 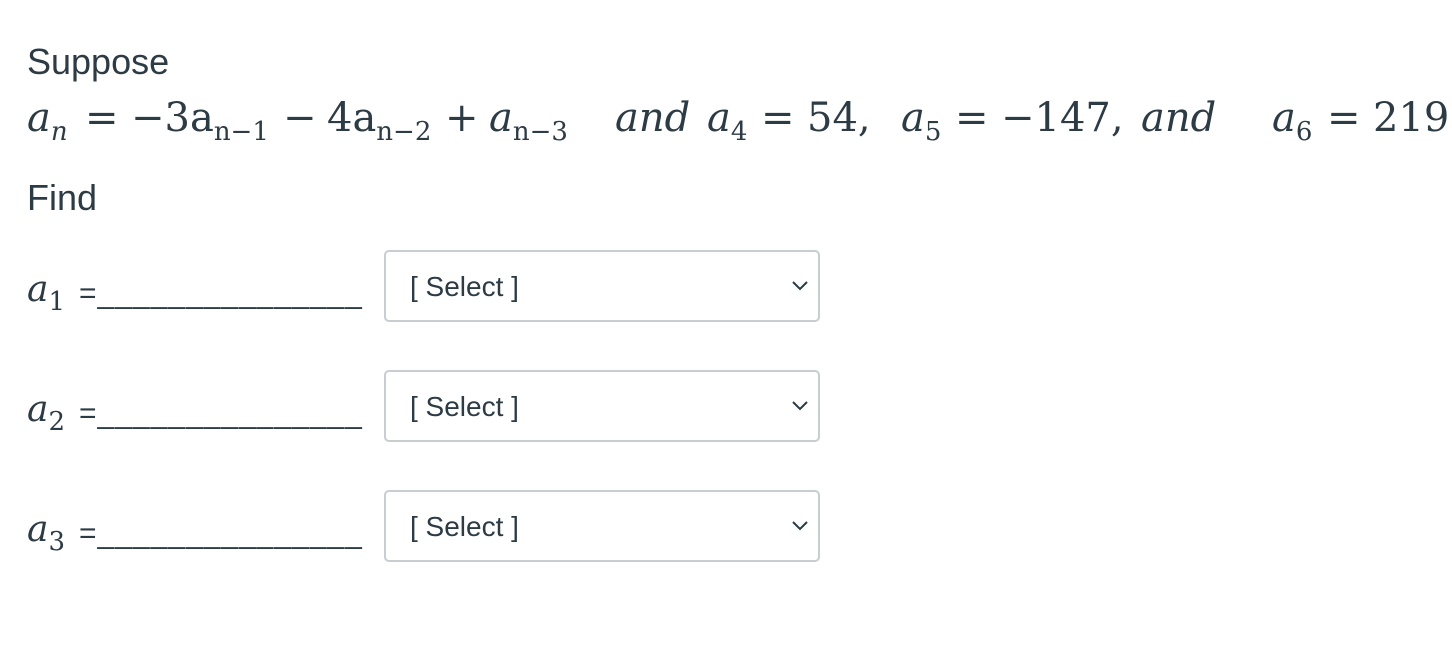 What do you see at coordinates (602, 286) in the screenshot?
I see `answer-select-a1: [ Select ]` at bounding box center [602, 286].